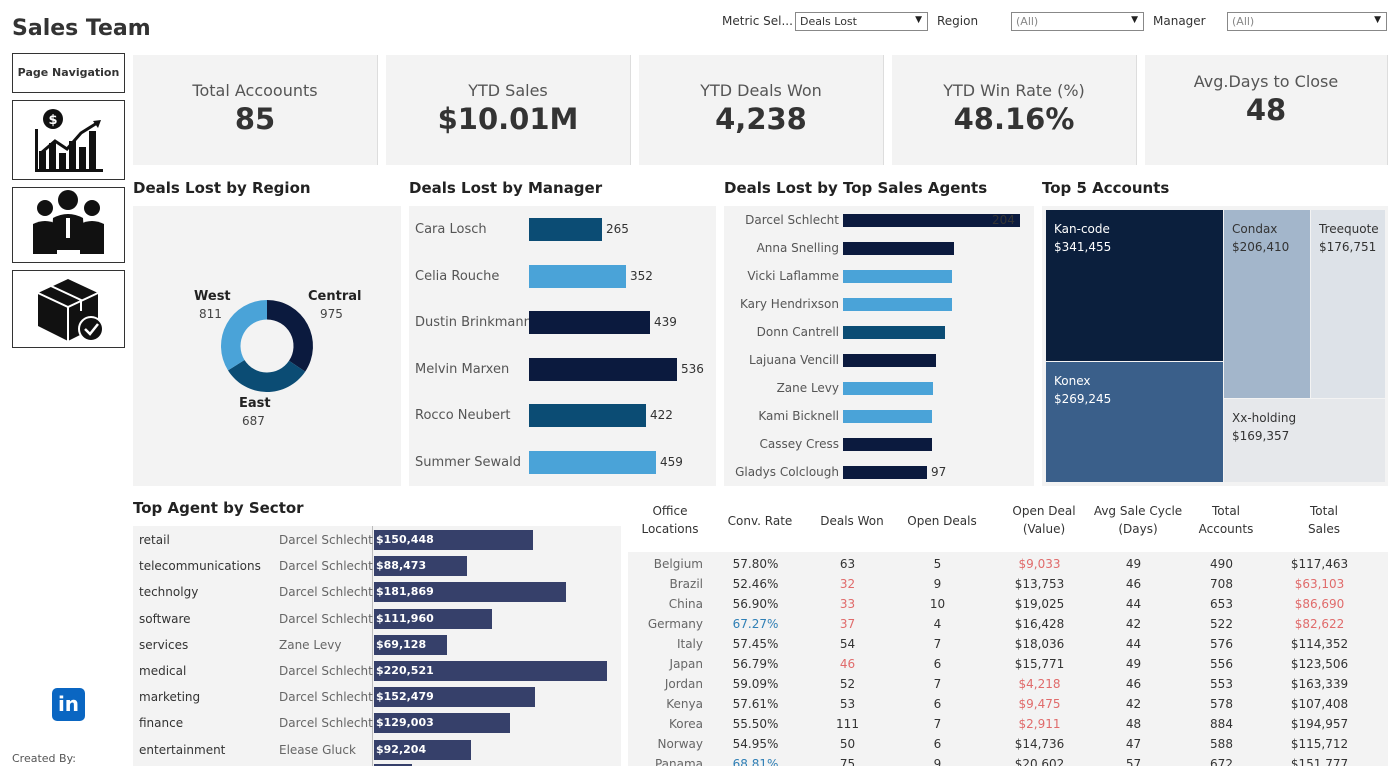  What do you see at coordinates (164, 644) in the screenshot?
I see `sector-name: services` at bounding box center [164, 644].